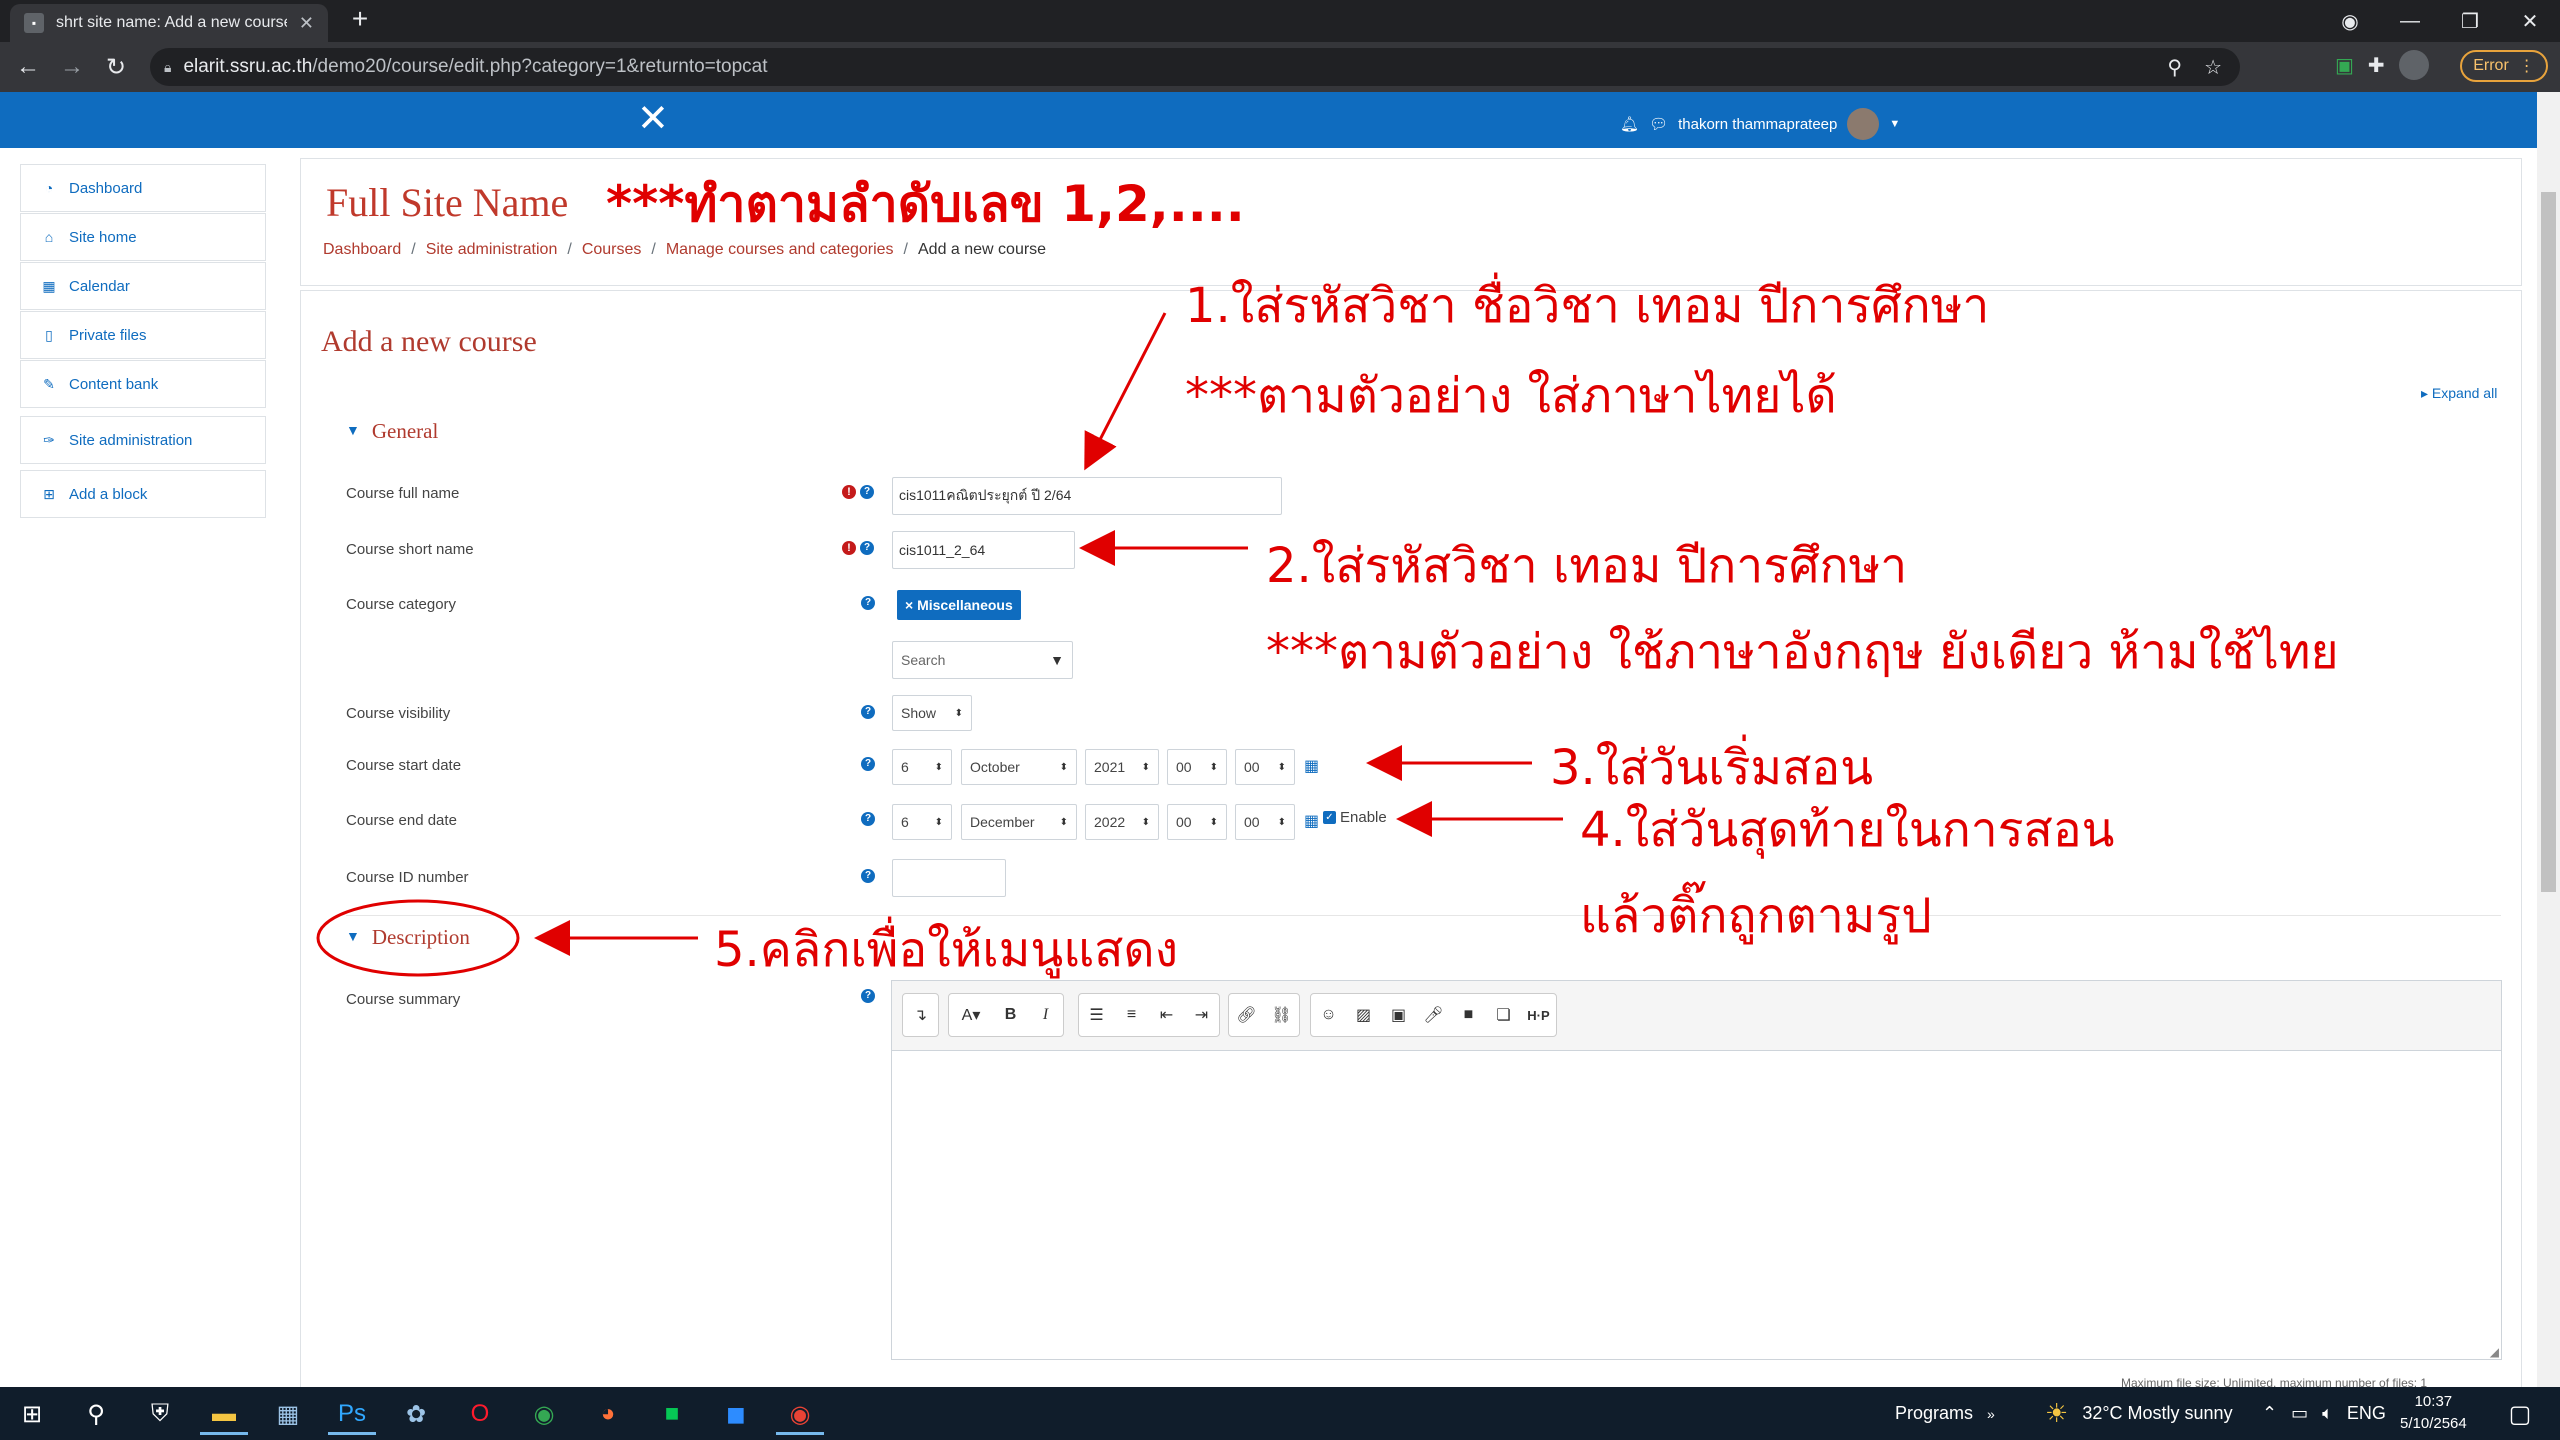  I want to click on start-minute-select: 00 ⬍, so click(1265, 767).